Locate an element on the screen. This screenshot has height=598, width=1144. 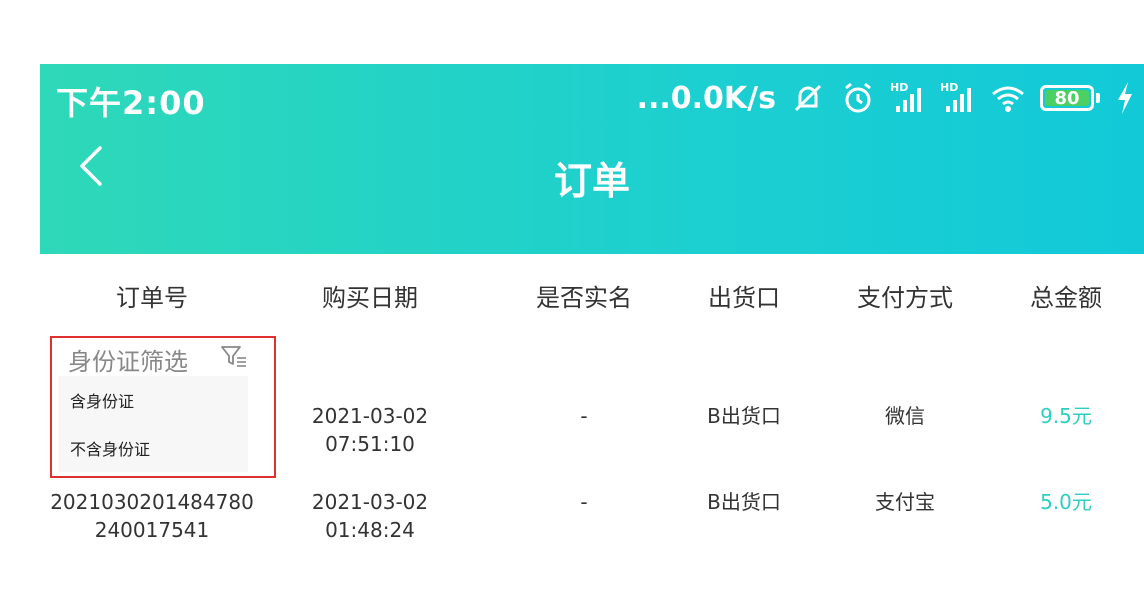
row-payment: 微信 is located at coordinates (905, 416).